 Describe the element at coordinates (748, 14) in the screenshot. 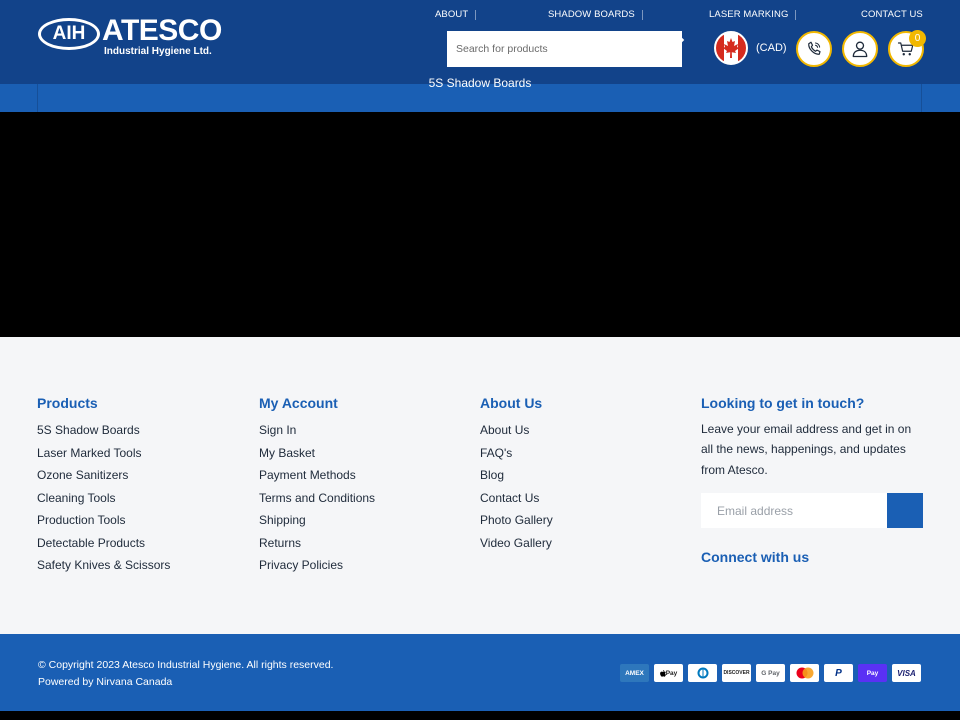

I see `nav-laser-marking-link: Laser Marking` at that location.